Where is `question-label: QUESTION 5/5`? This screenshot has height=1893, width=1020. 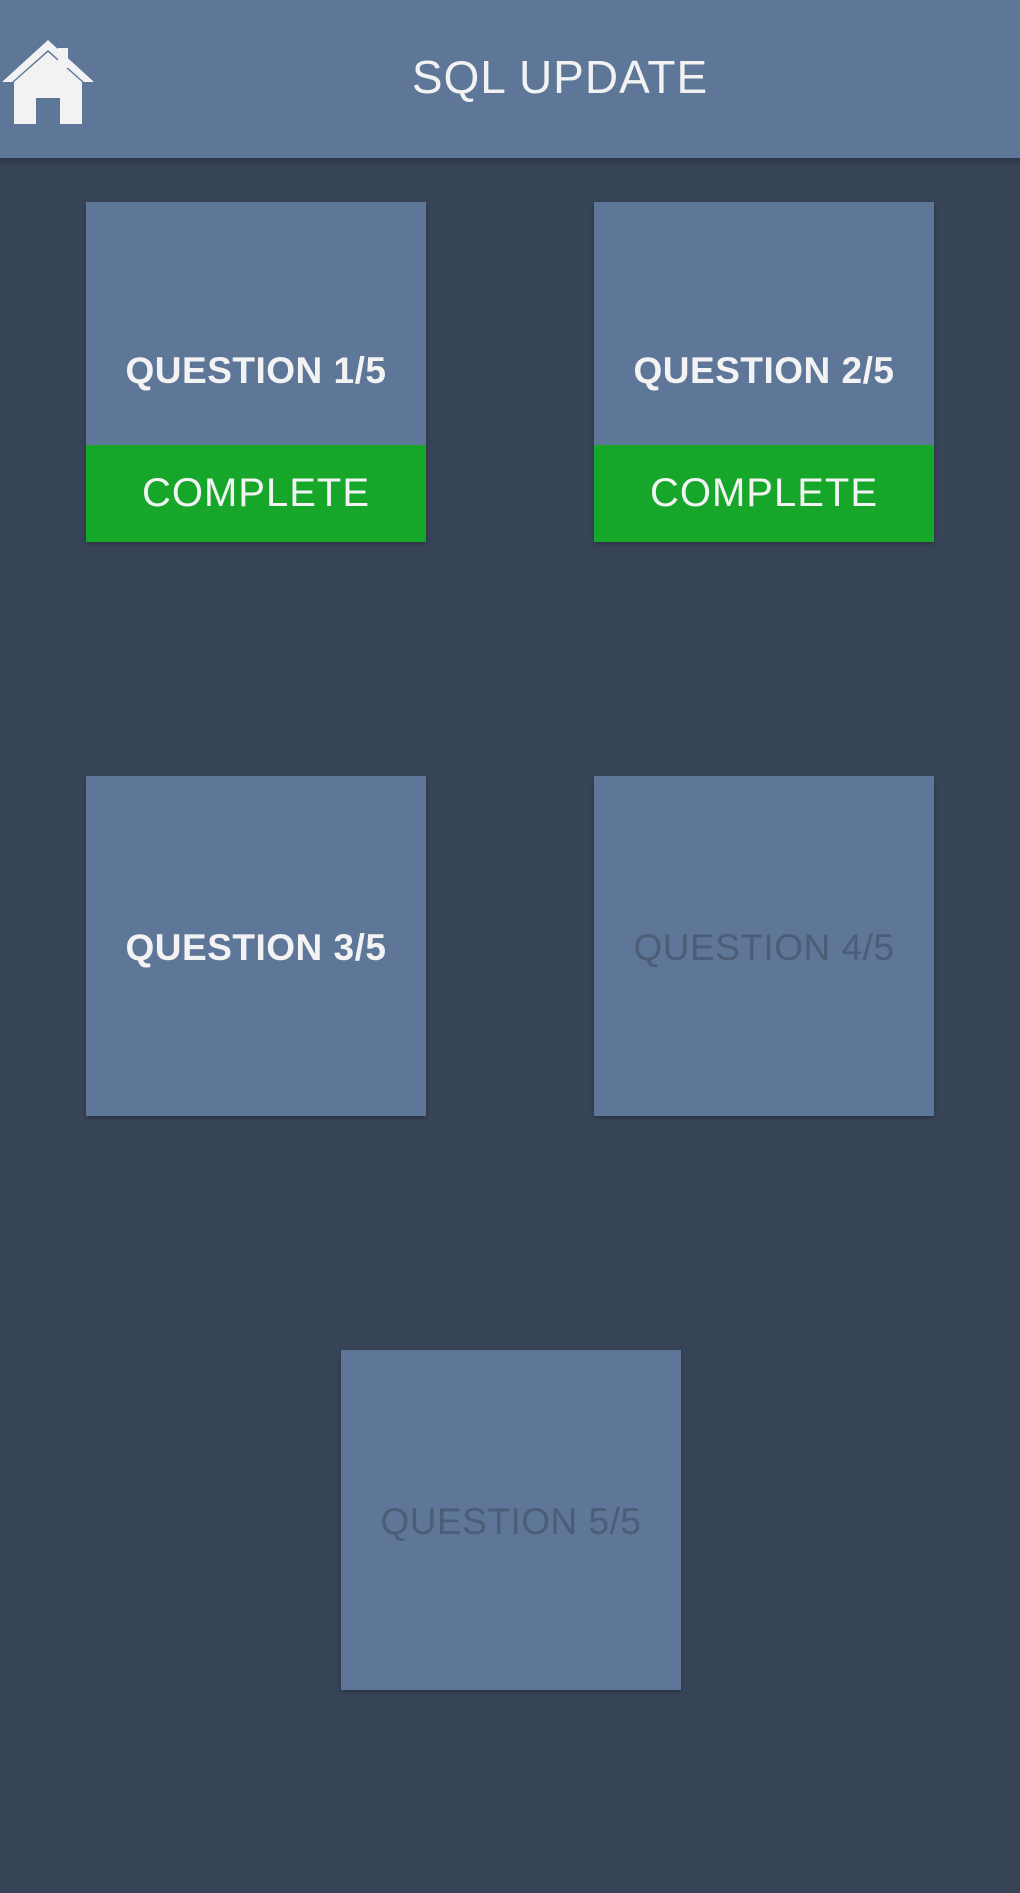
question-label: QUESTION 5/5 is located at coordinates (511, 1521).